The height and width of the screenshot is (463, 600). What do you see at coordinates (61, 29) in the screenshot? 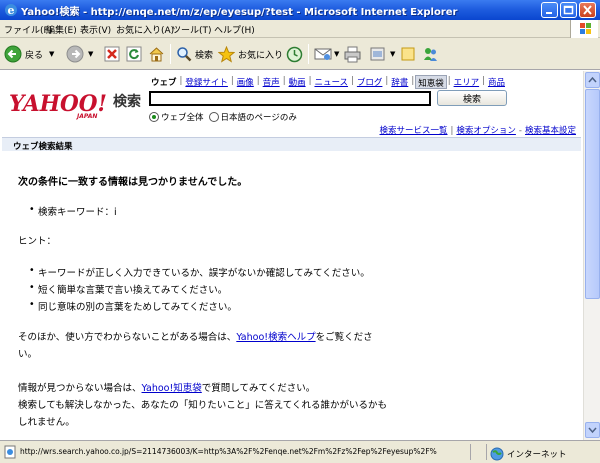
I see `menu-edit: 編集(E)` at bounding box center [61, 29].